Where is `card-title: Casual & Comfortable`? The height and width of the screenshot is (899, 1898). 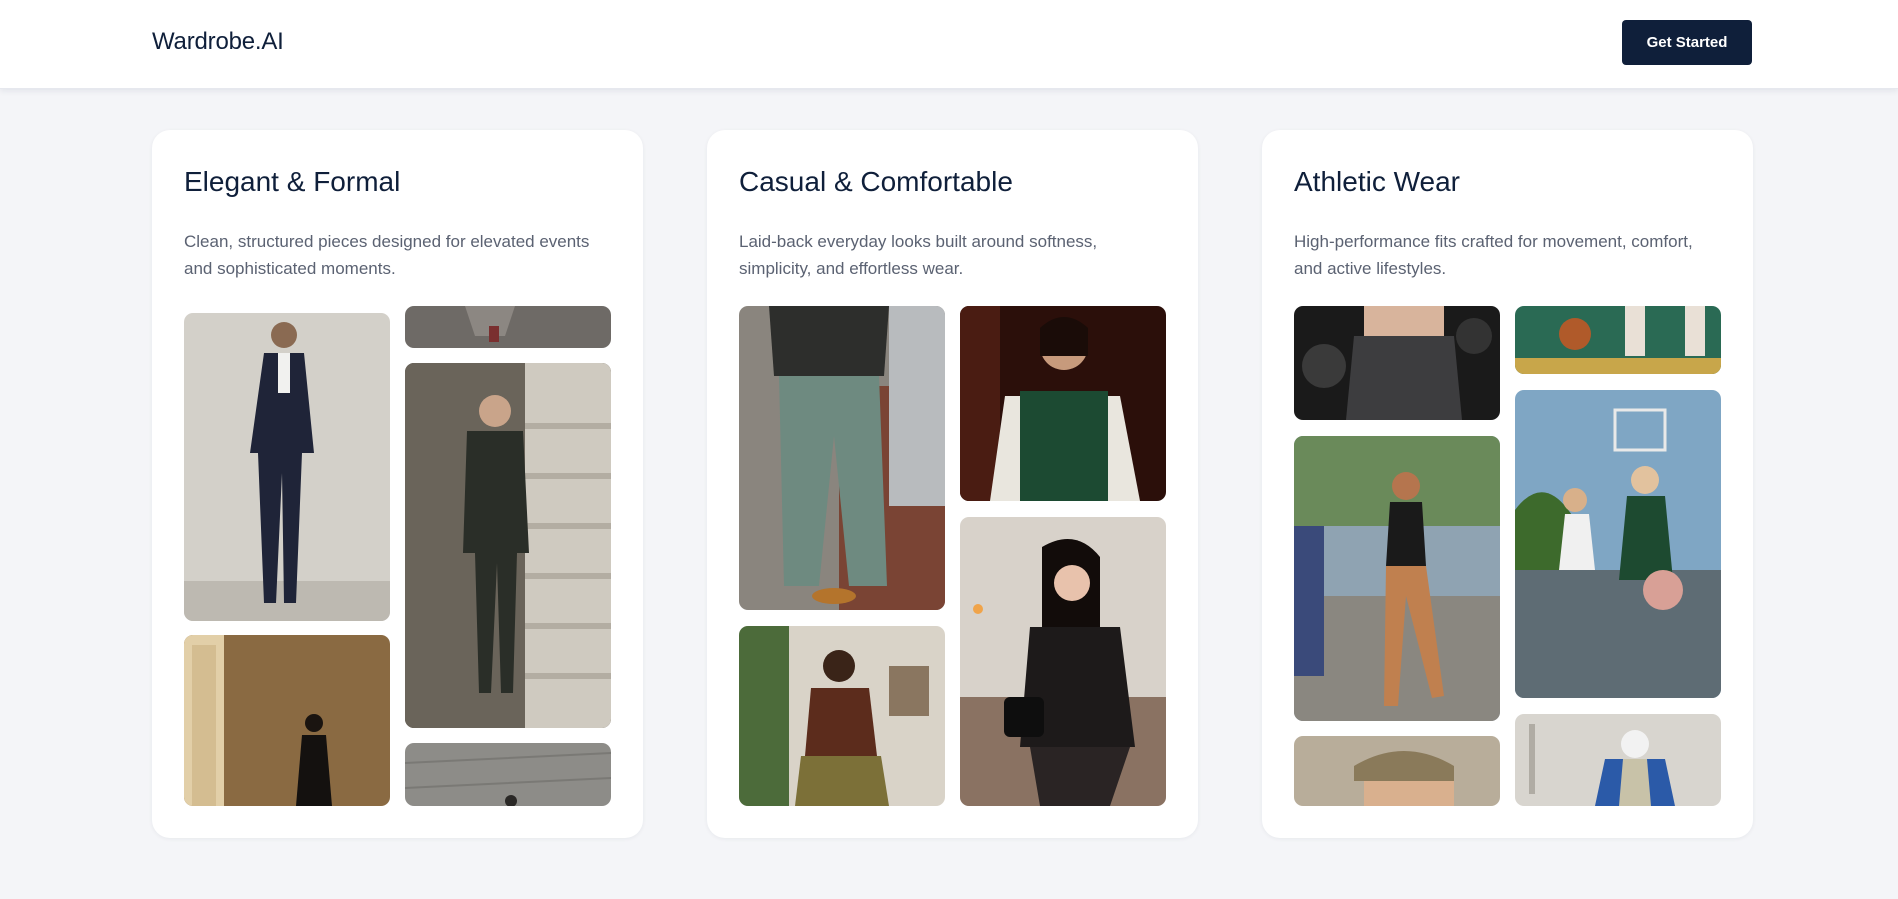
card-title: Casual & Comfortable is located at coordinates (876, 181).